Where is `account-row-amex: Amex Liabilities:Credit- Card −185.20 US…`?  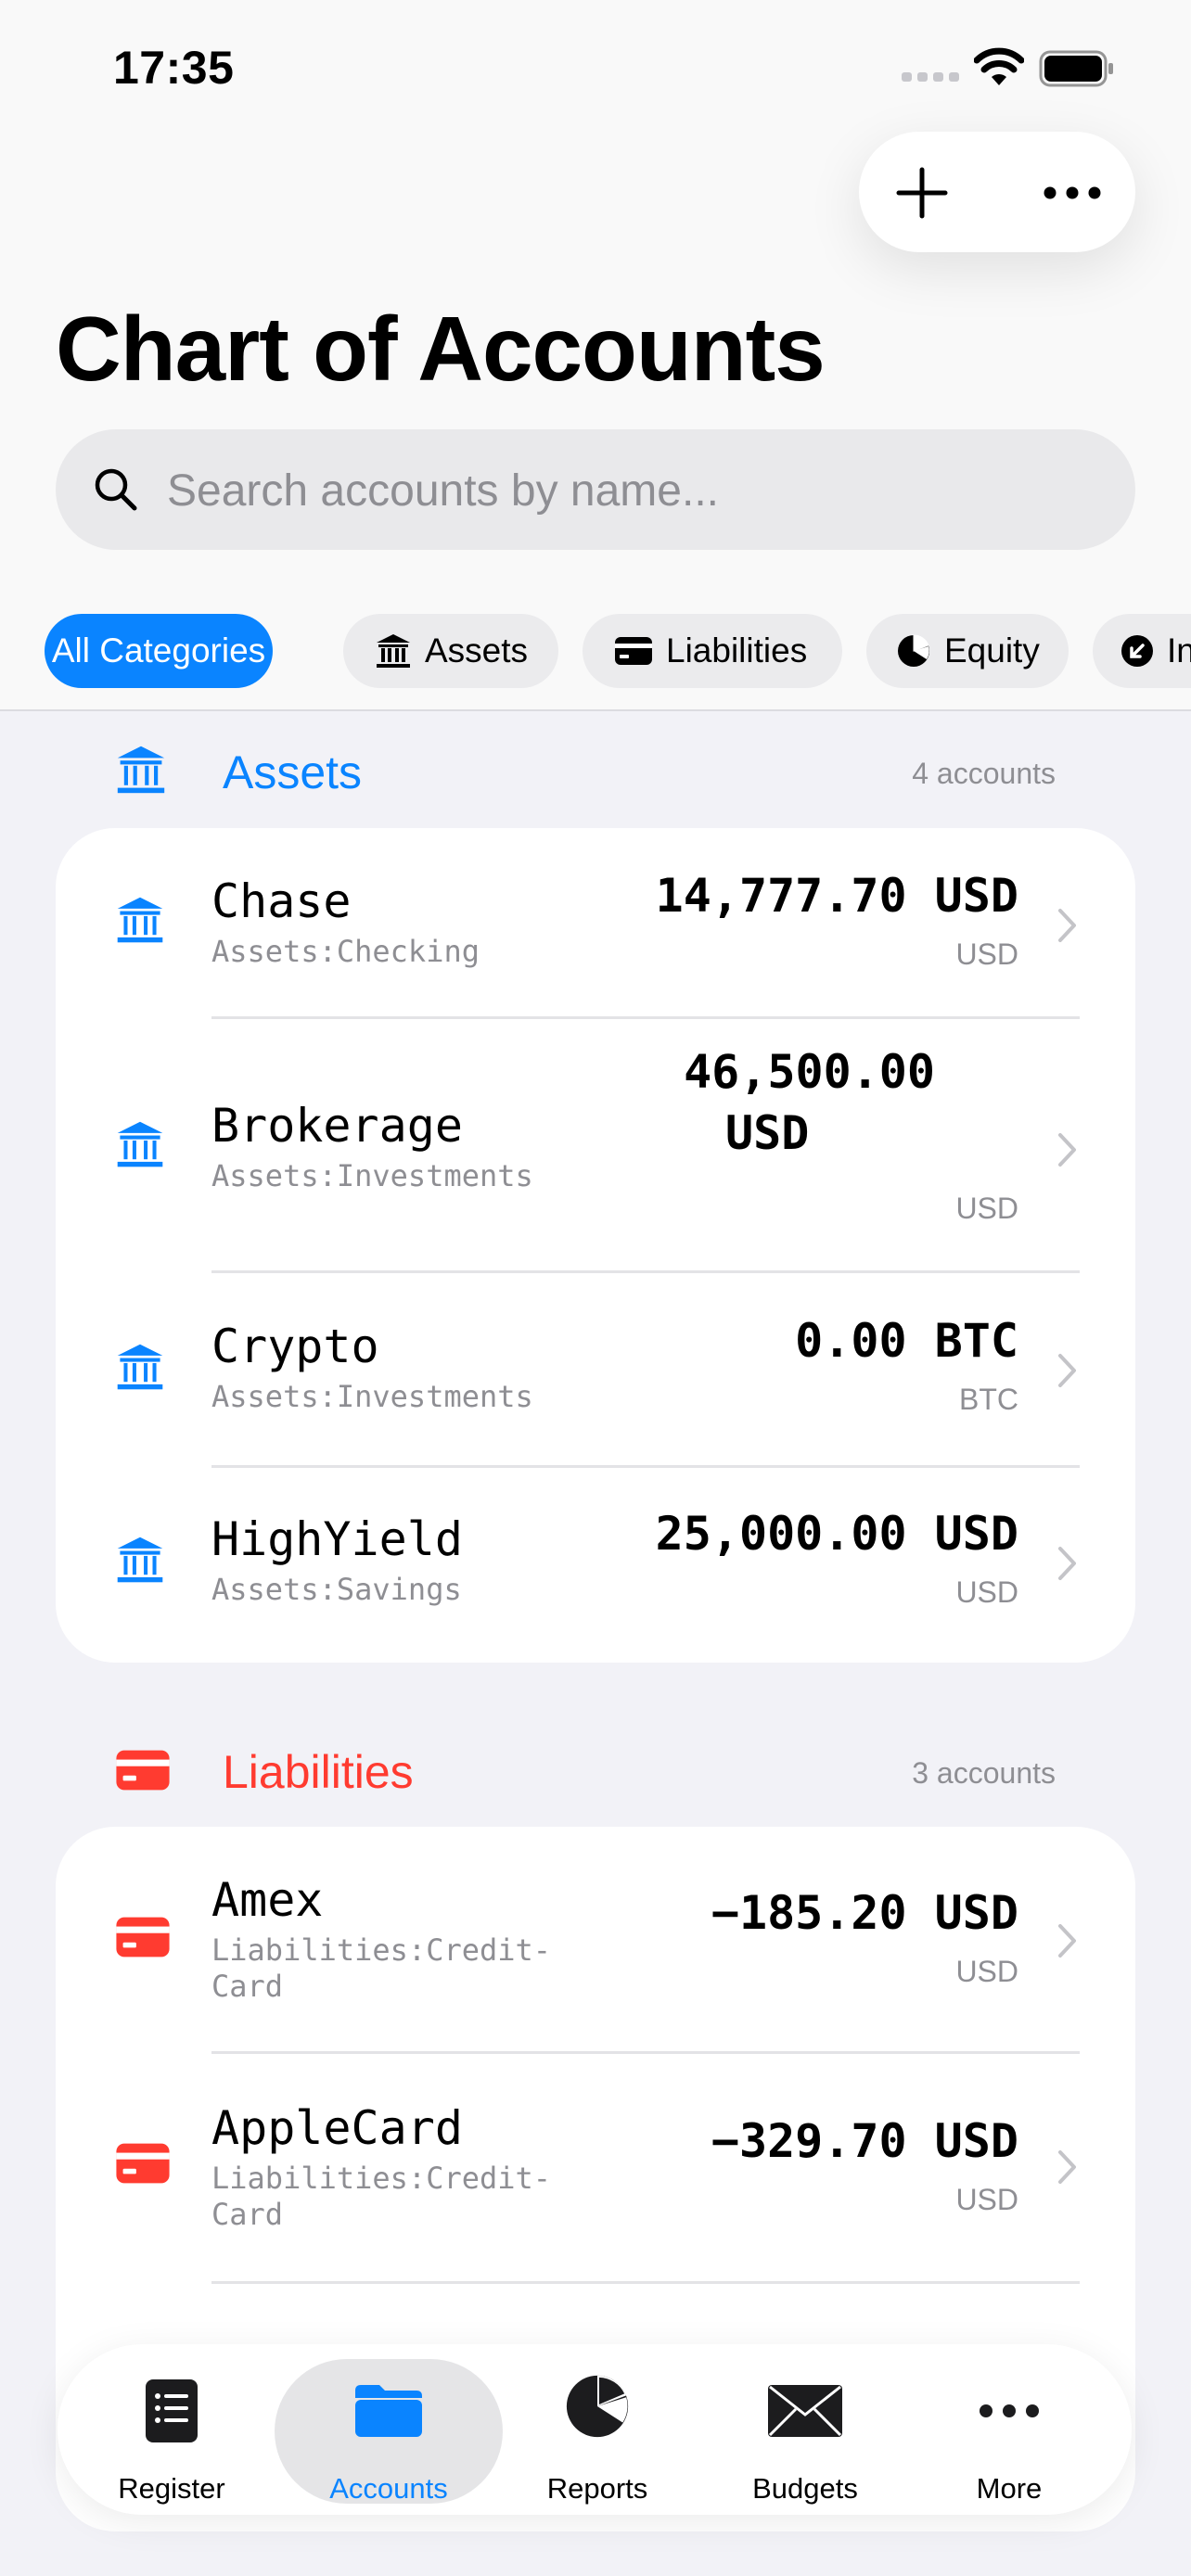
account-row-amex: Amex Liabilities:Credit- Card −185.20 US… is located at coordinates (595, 1939).